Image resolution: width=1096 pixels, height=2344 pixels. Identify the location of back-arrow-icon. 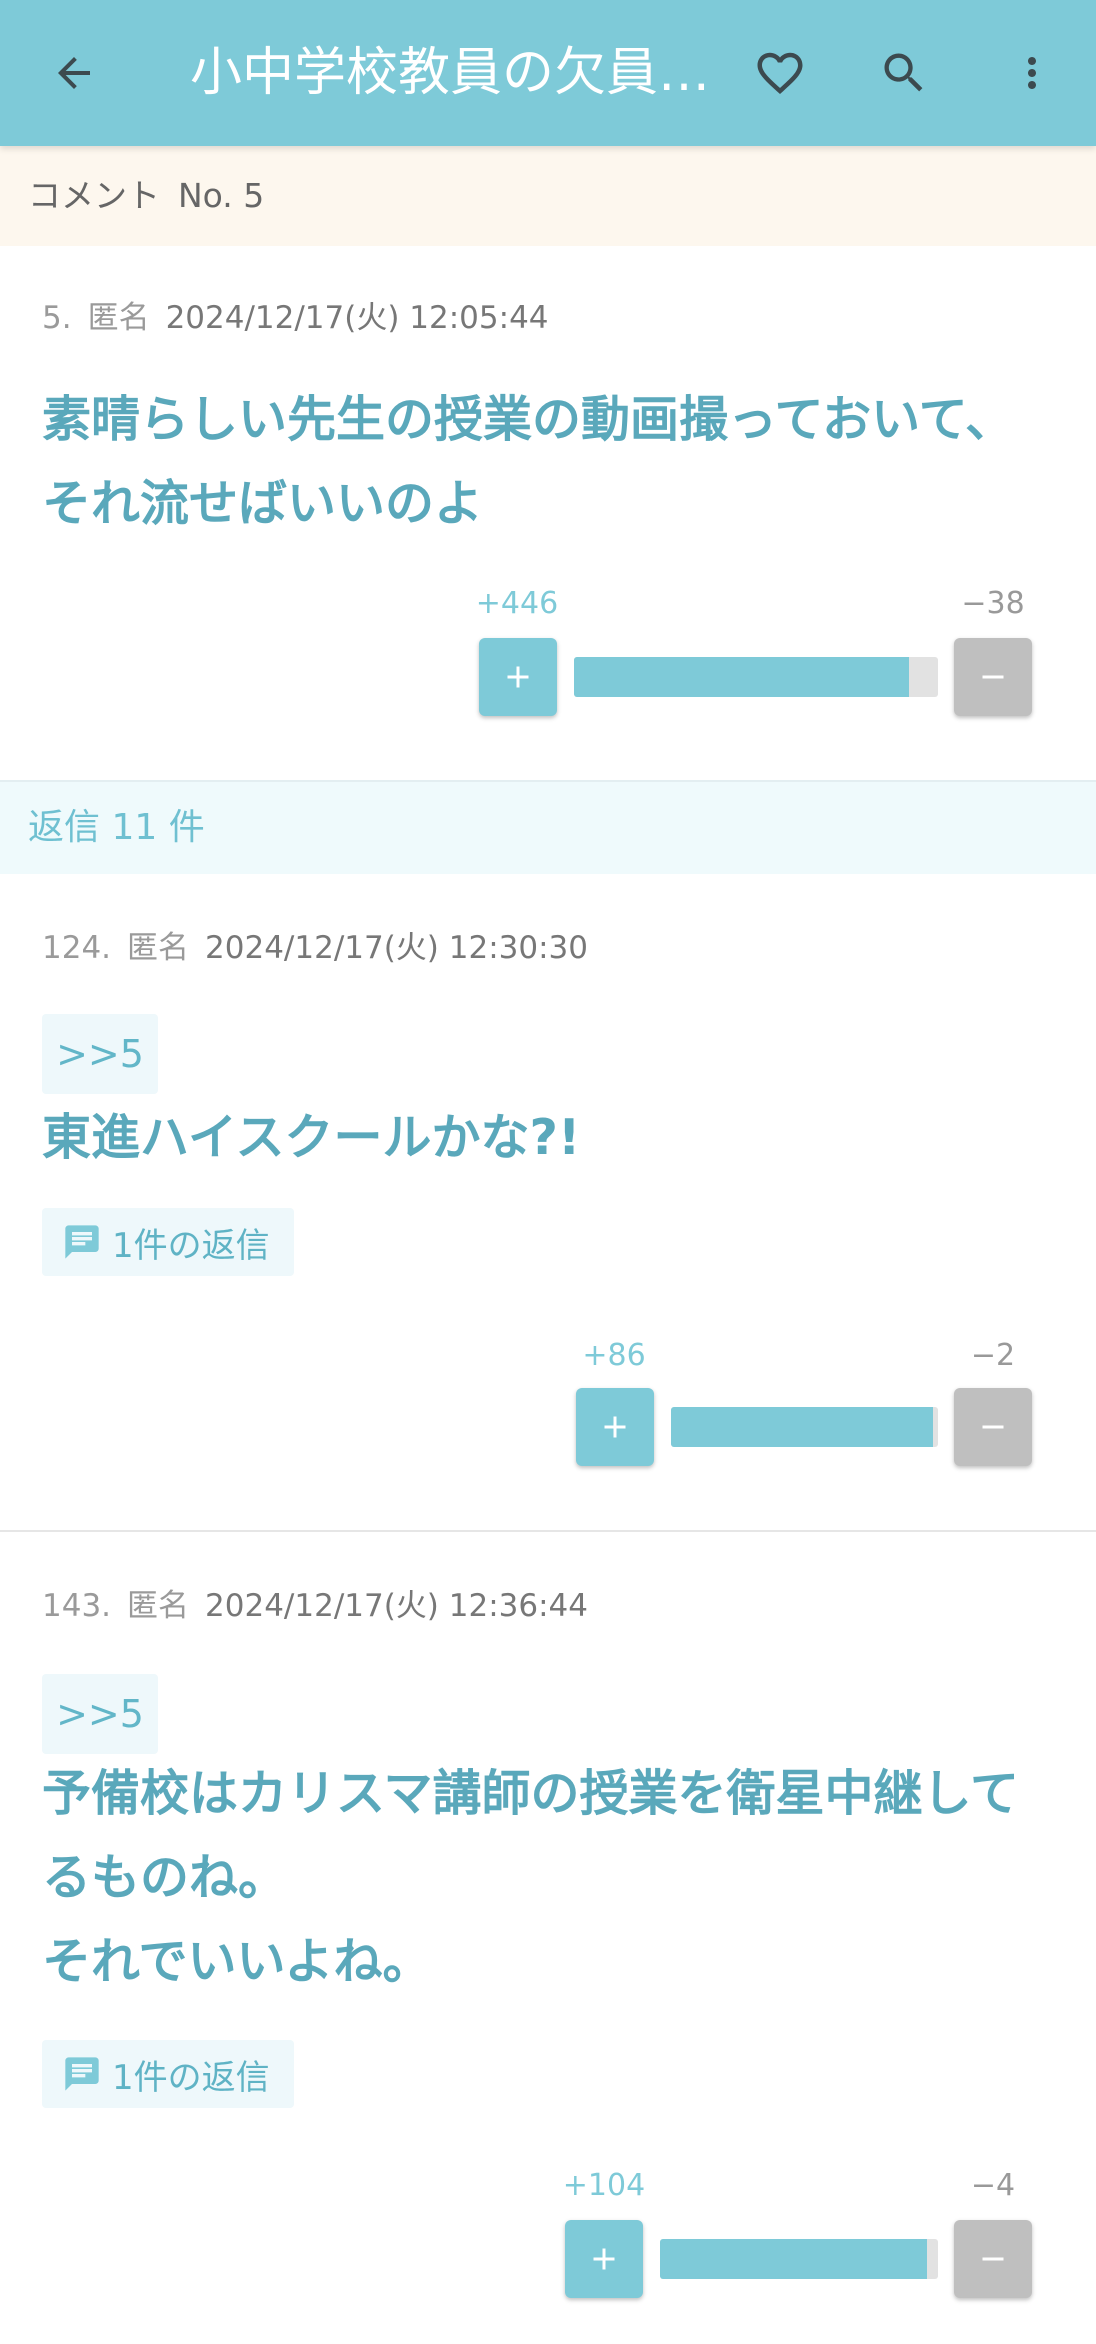
(74, 73).